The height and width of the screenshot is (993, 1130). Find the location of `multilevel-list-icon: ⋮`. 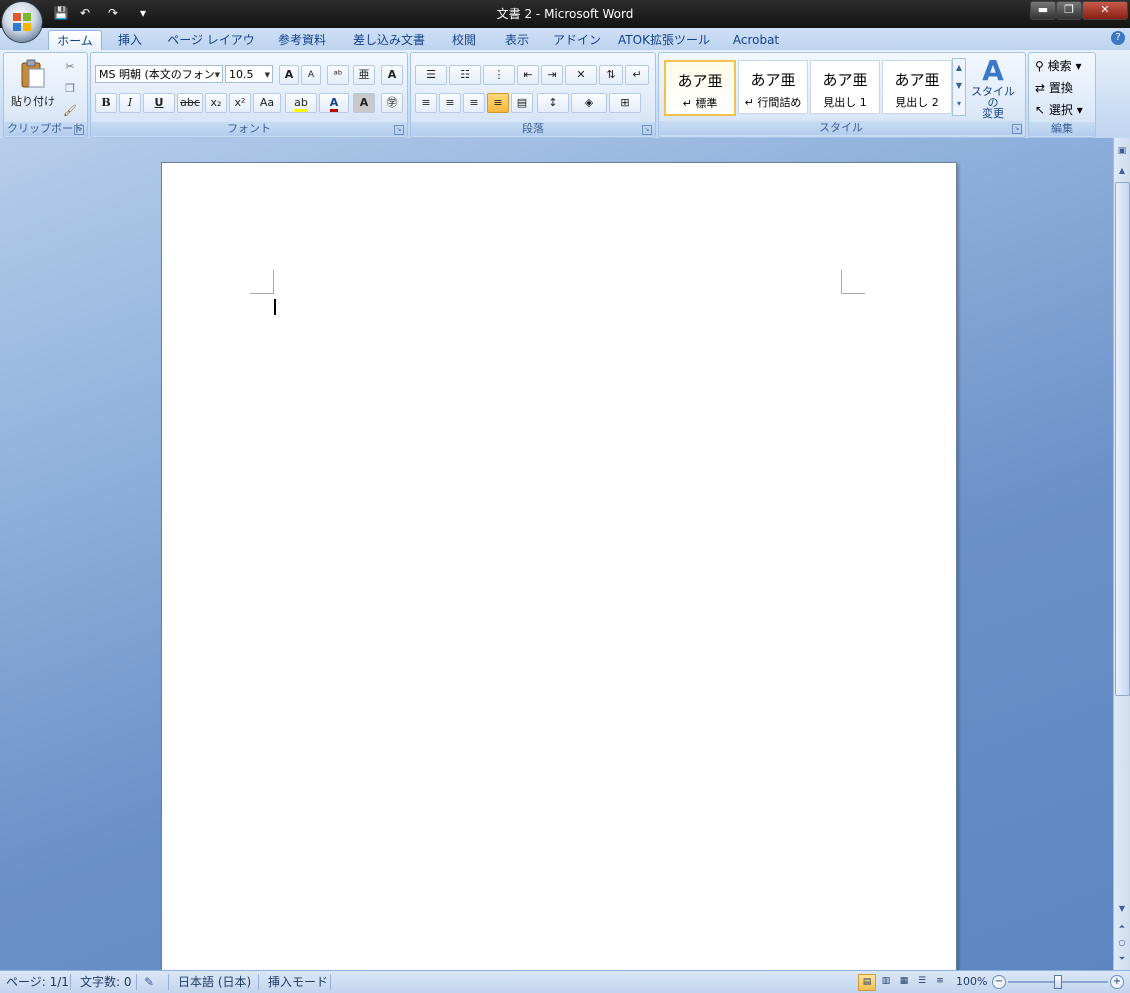

multilevel-list-icon: ⋮ is located at coordinates (499, 75).